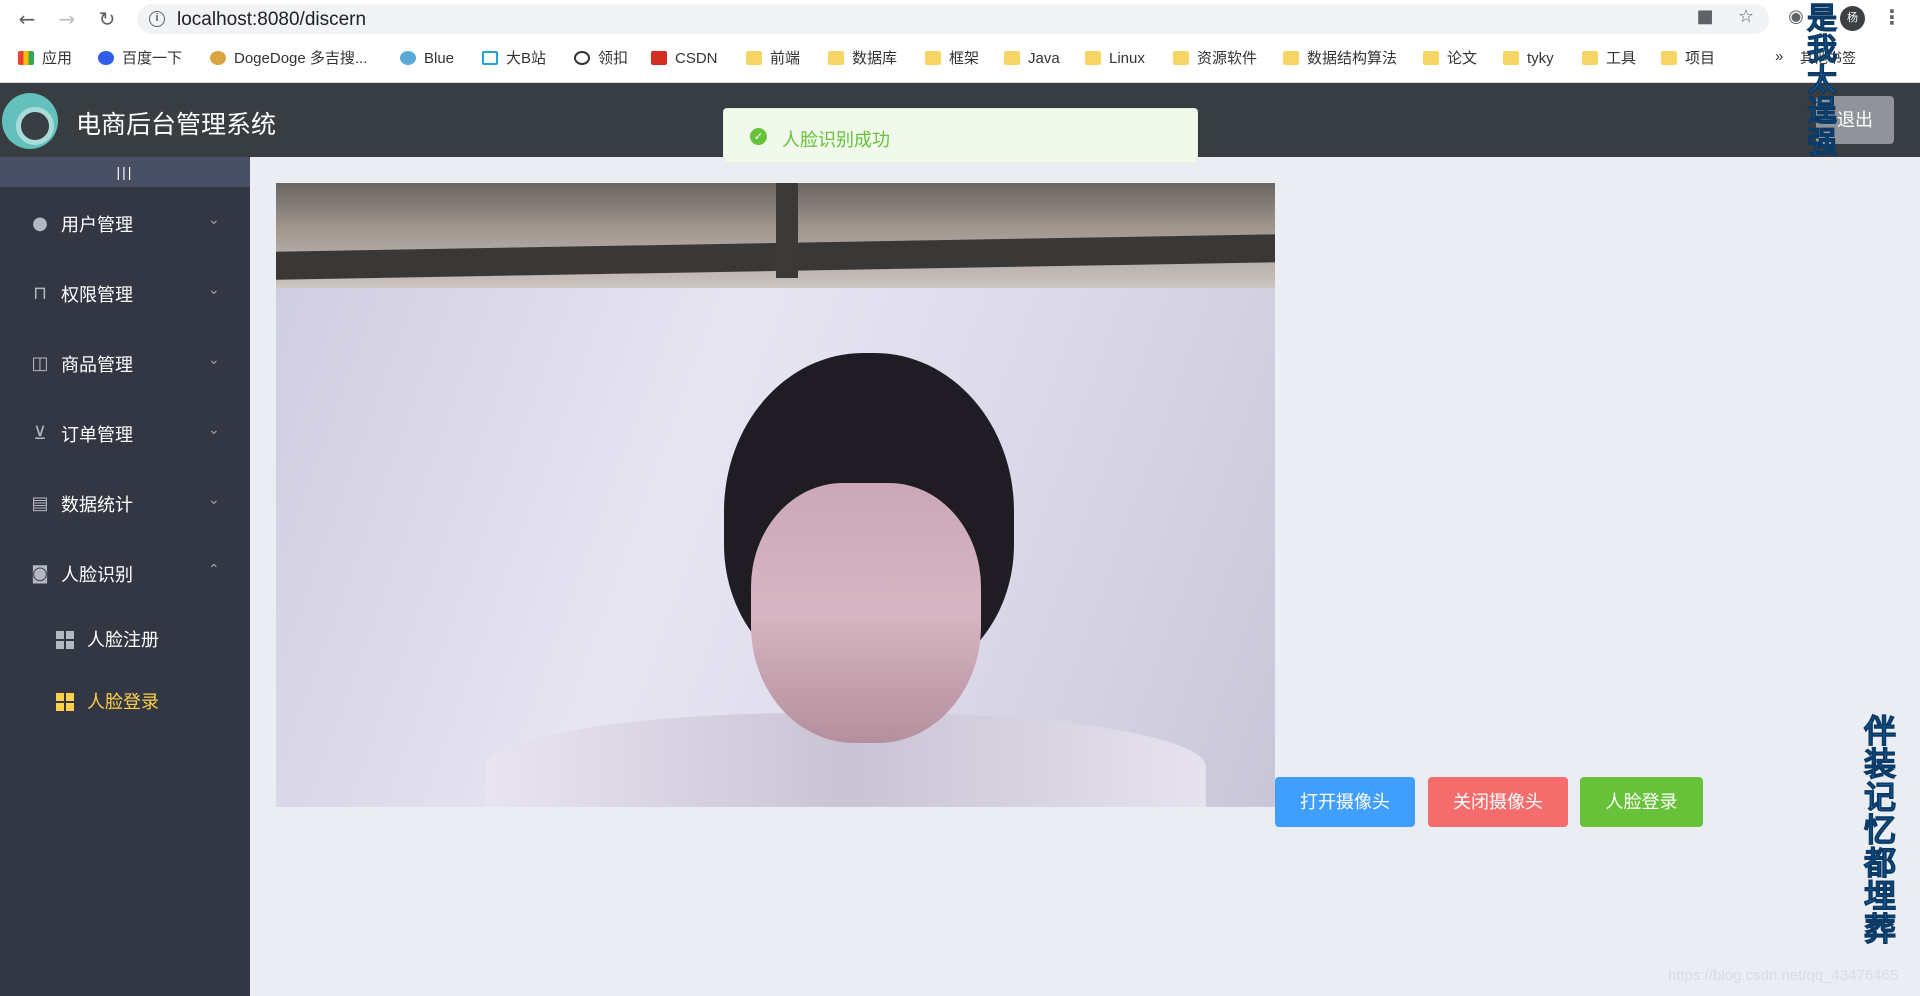  I want to click on bookmark-item: Blue, so click(427, 59).